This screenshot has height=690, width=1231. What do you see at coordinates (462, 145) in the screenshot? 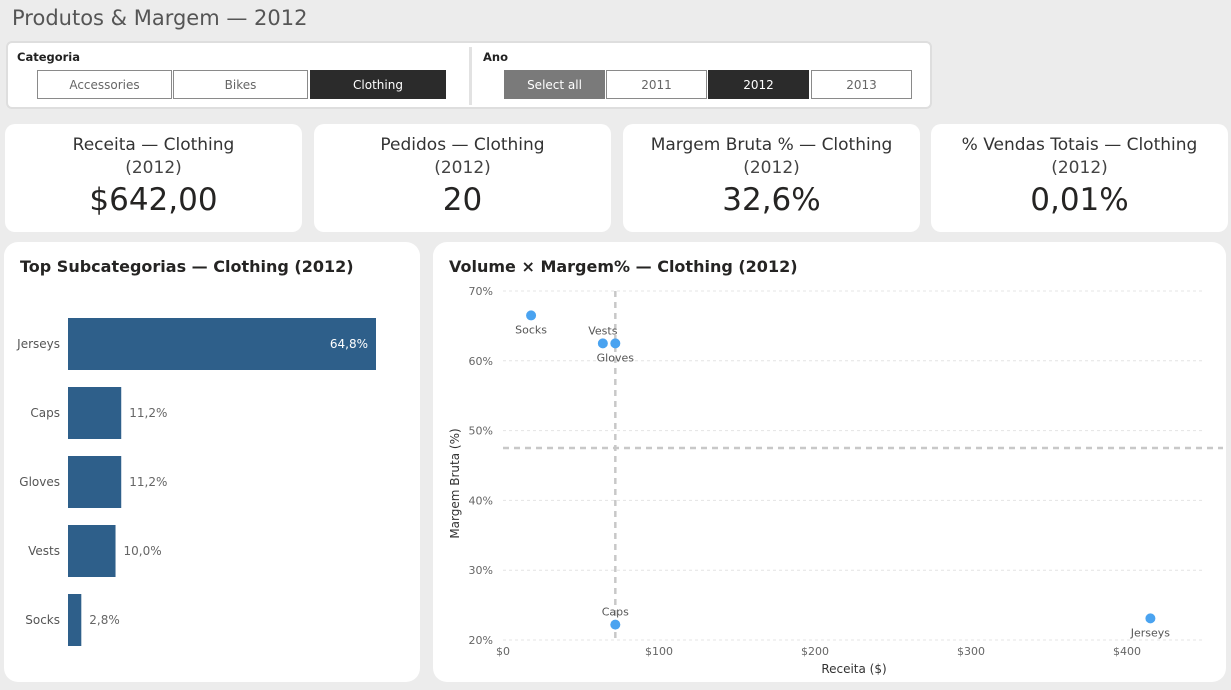
I see `kpi-title: Pedidos — Clothing` at bounding box center [462, 145].